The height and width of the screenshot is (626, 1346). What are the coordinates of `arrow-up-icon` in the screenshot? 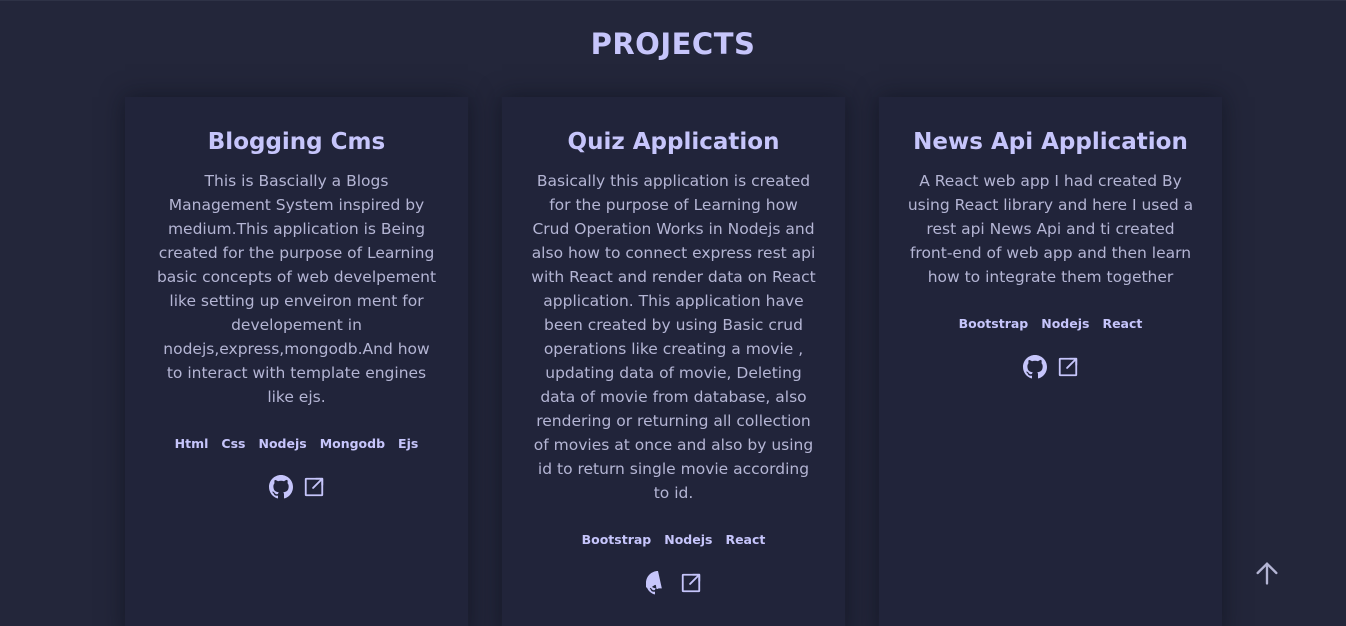 It's located at (1267, 575).